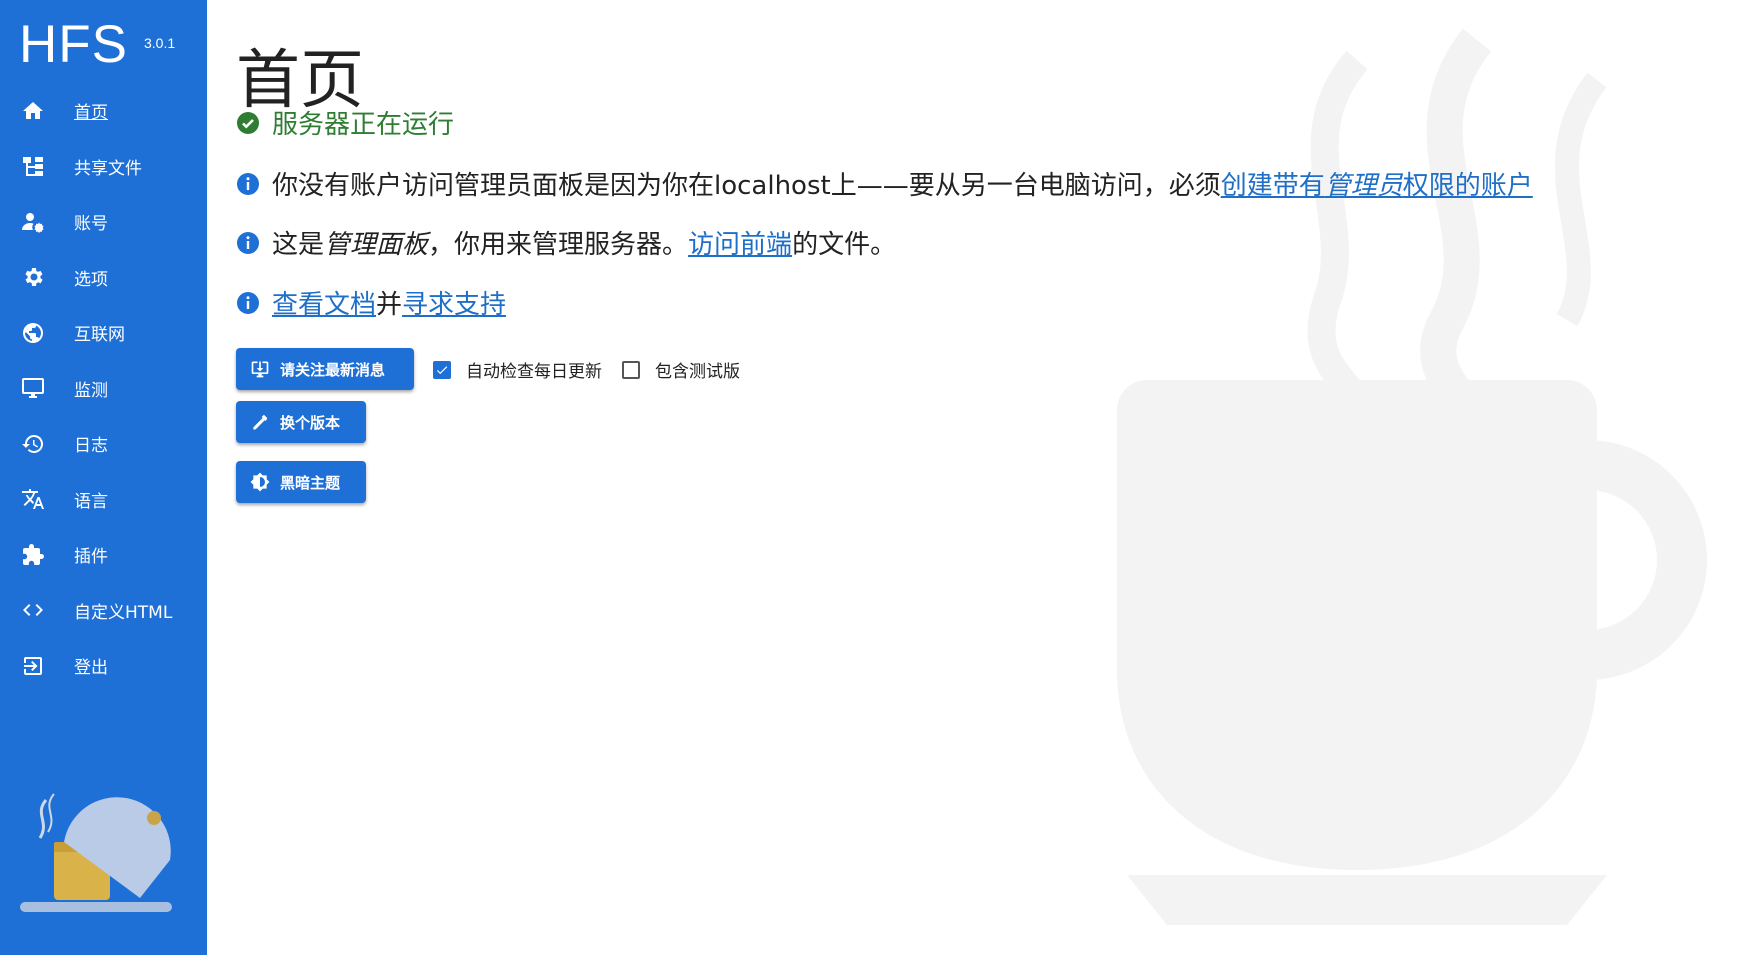 This screenshot has width=1763, height=955. I want to click on sidebar-item-shared-files: 共享文件, so click(103, 167).